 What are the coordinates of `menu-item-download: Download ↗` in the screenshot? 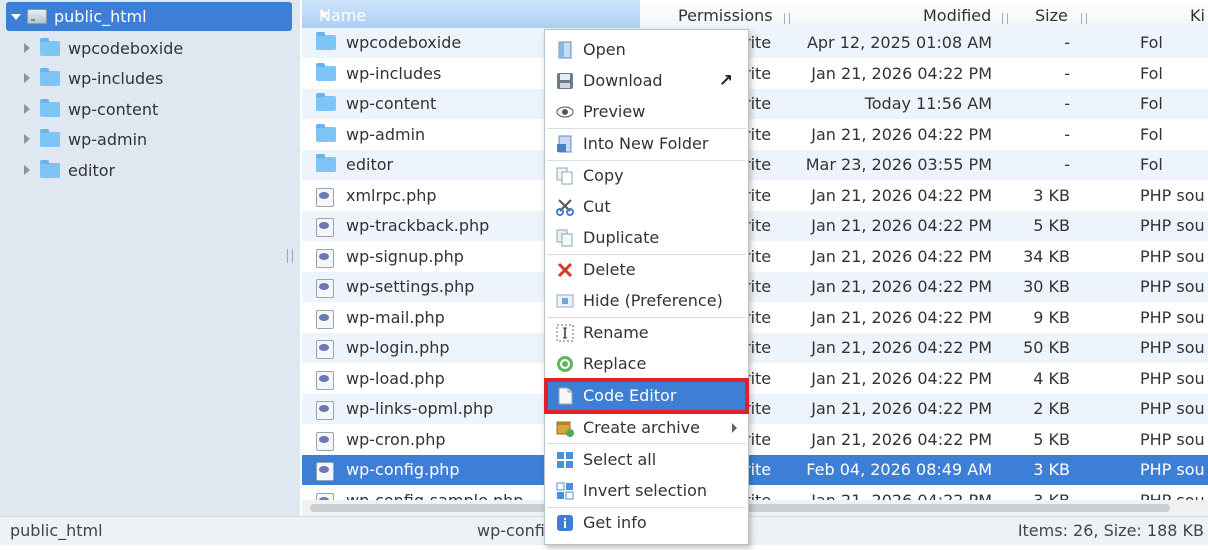 It's located at (646, 81).